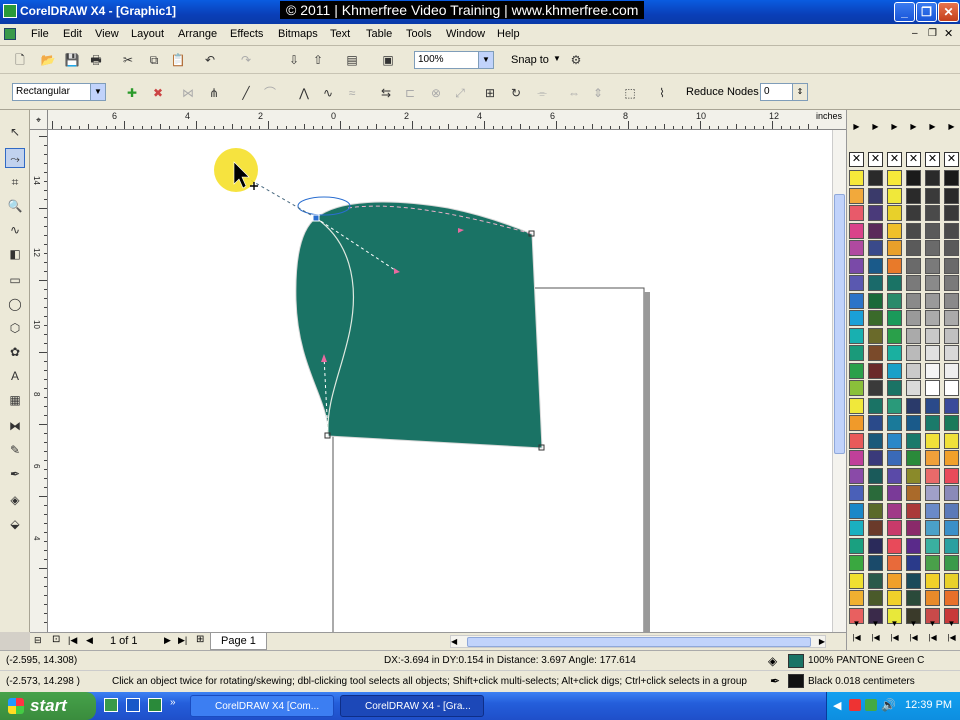  Describe the element at coordinates (20, 60) in the screenshot. I see `new-doc-icon: 🗋` at that location.